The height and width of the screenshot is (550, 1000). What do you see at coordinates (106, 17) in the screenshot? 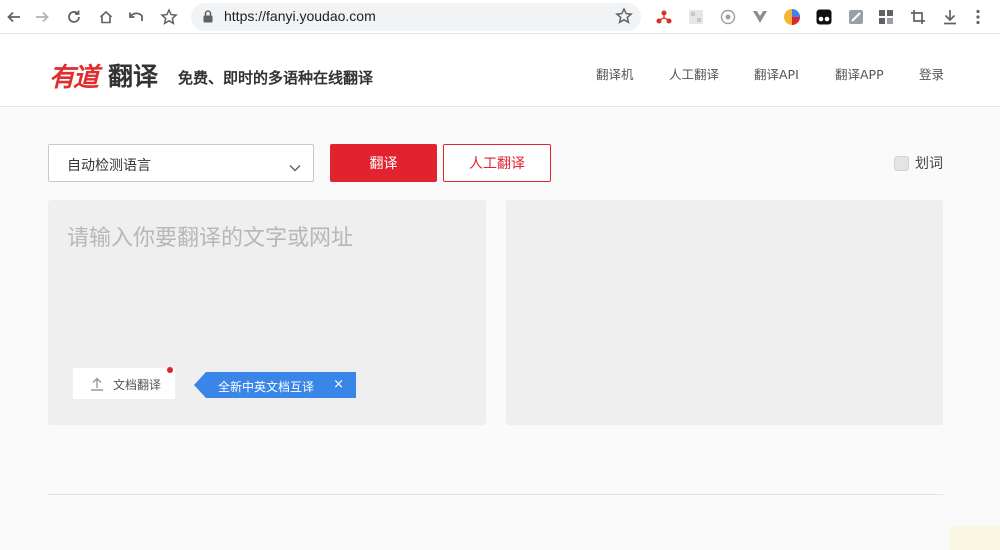
I see `home-icon` at bounding box center [106, 17].